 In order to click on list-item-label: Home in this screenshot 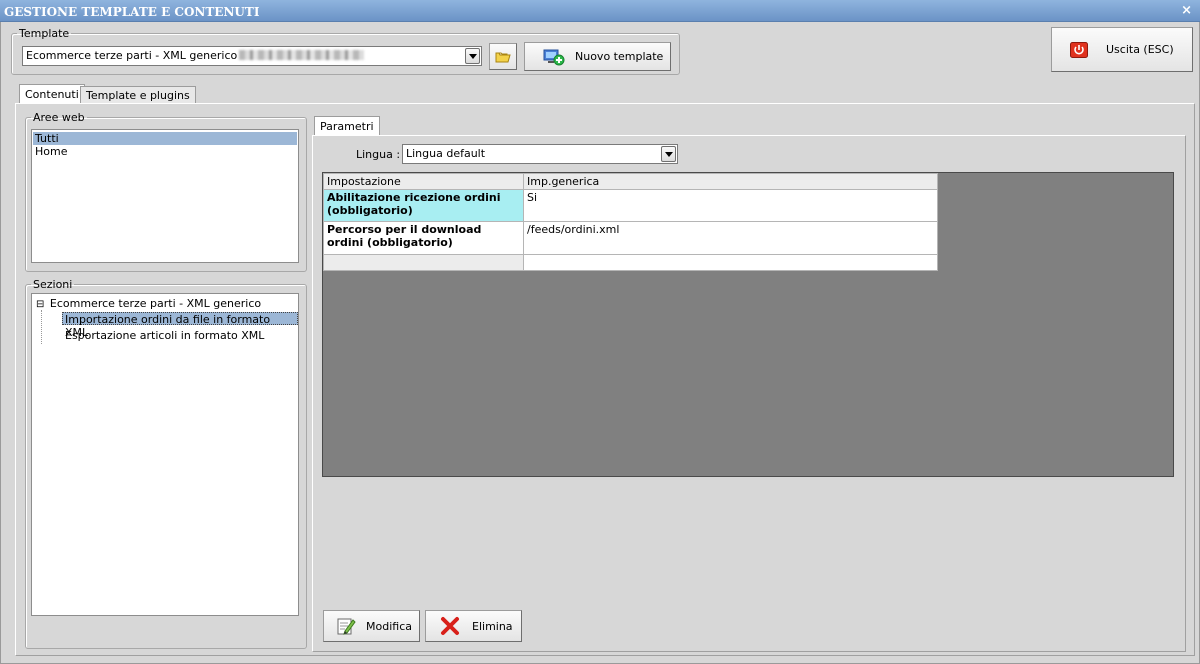, I will do `click(51, 151)`.